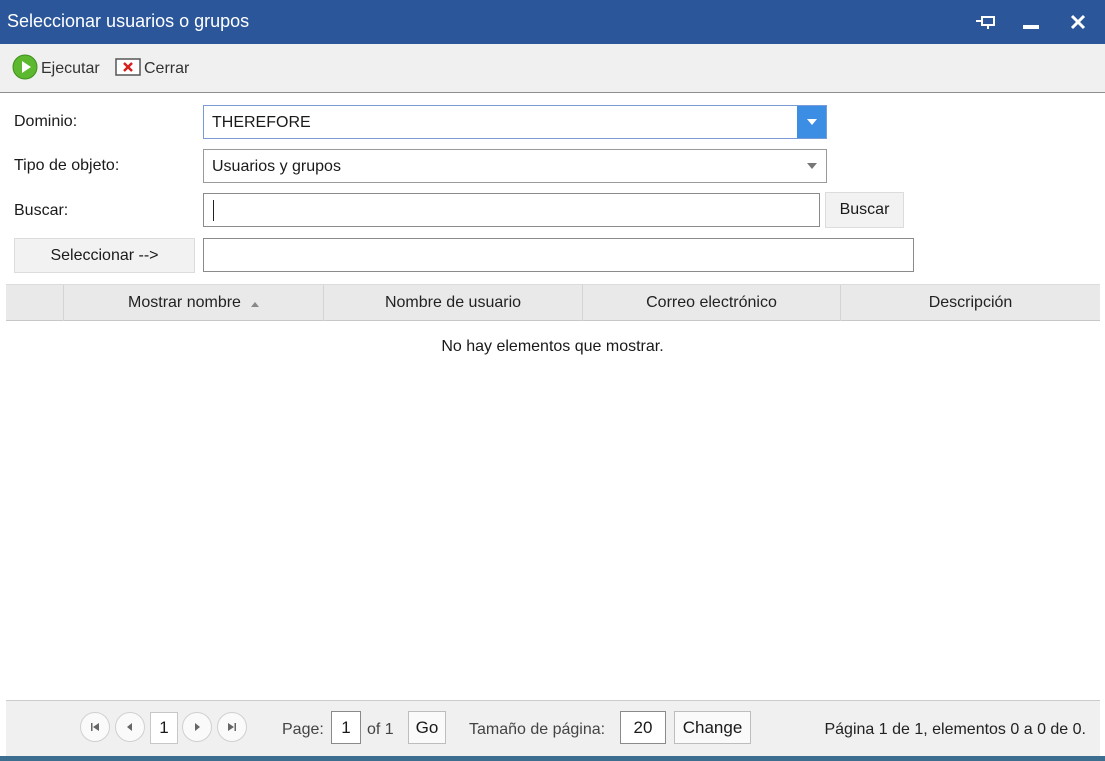  I want to click on close-button: Cerrar, so click(152, 69).